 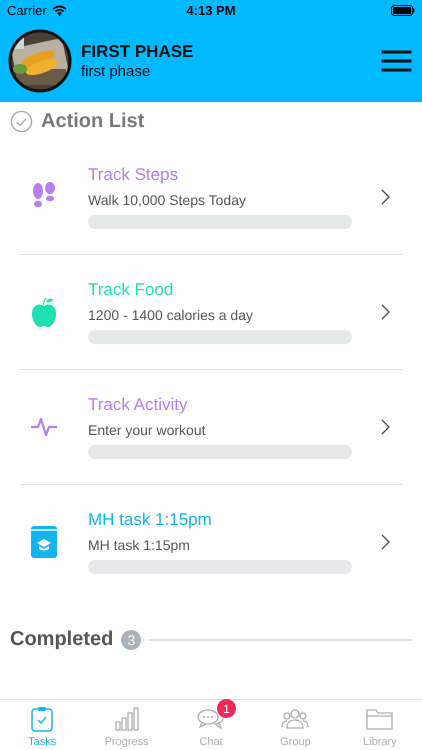 What do you see at coordinates (211, 427) in the screenshot?
I see `task-row: Track Activity Enter your workout` at bounding box center [211, 427].